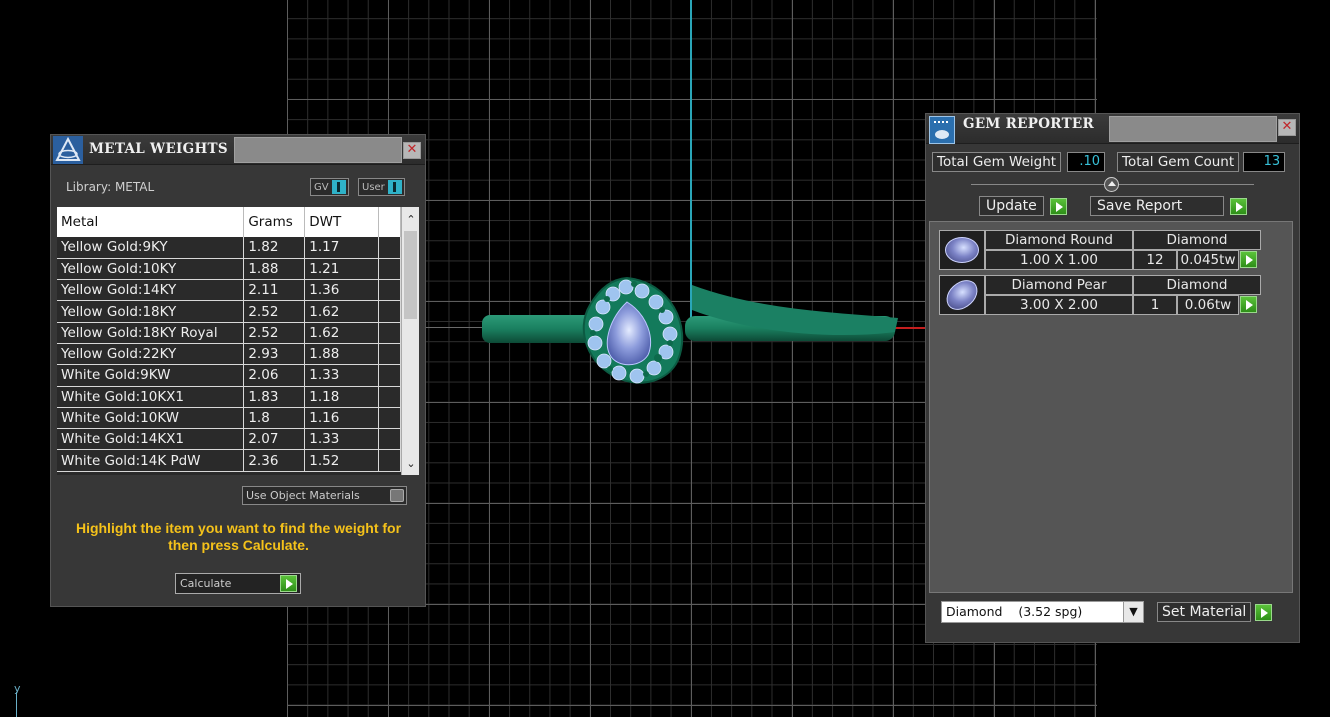  I want to click on metal-cell: Yellow Gold:18KY, so click(151, 311).